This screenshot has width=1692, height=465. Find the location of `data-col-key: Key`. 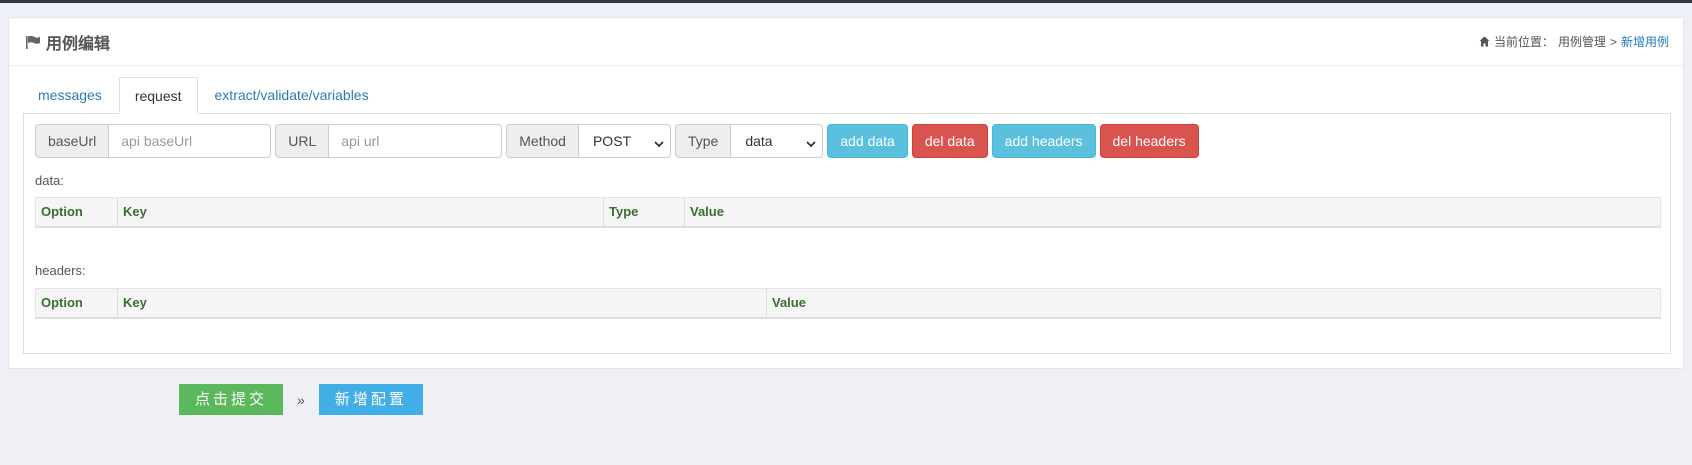

data-col-key: Key is located at coordinates (361, 212).